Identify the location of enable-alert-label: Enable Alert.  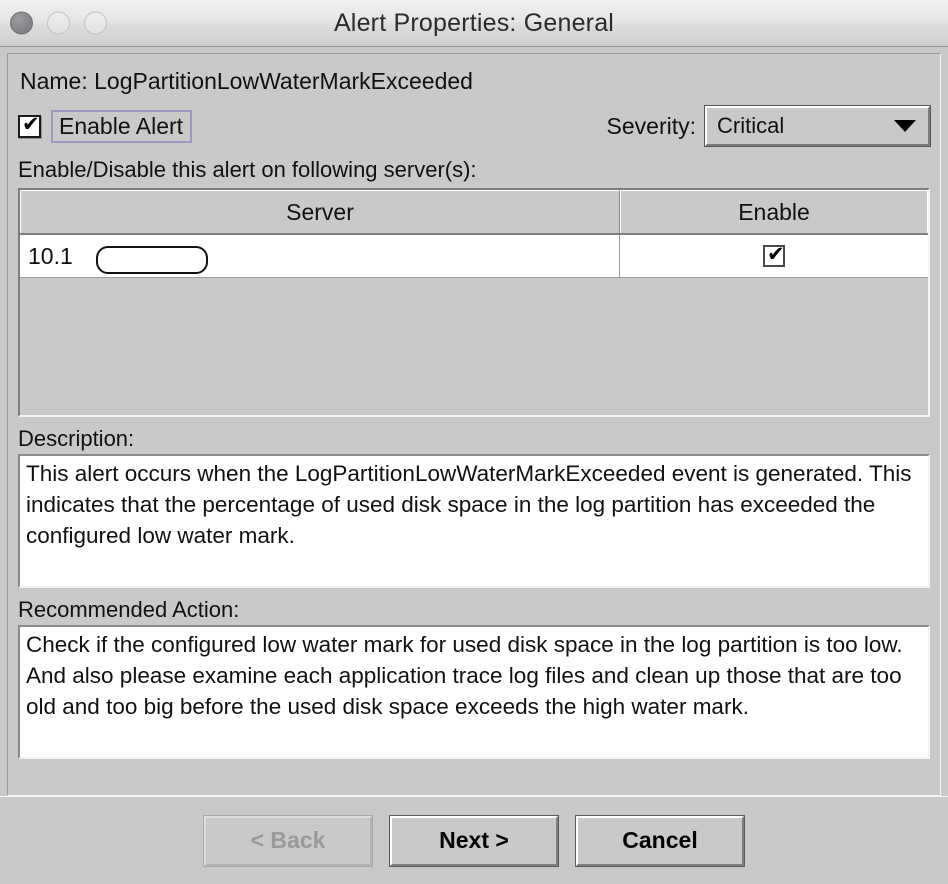
(122, 126).